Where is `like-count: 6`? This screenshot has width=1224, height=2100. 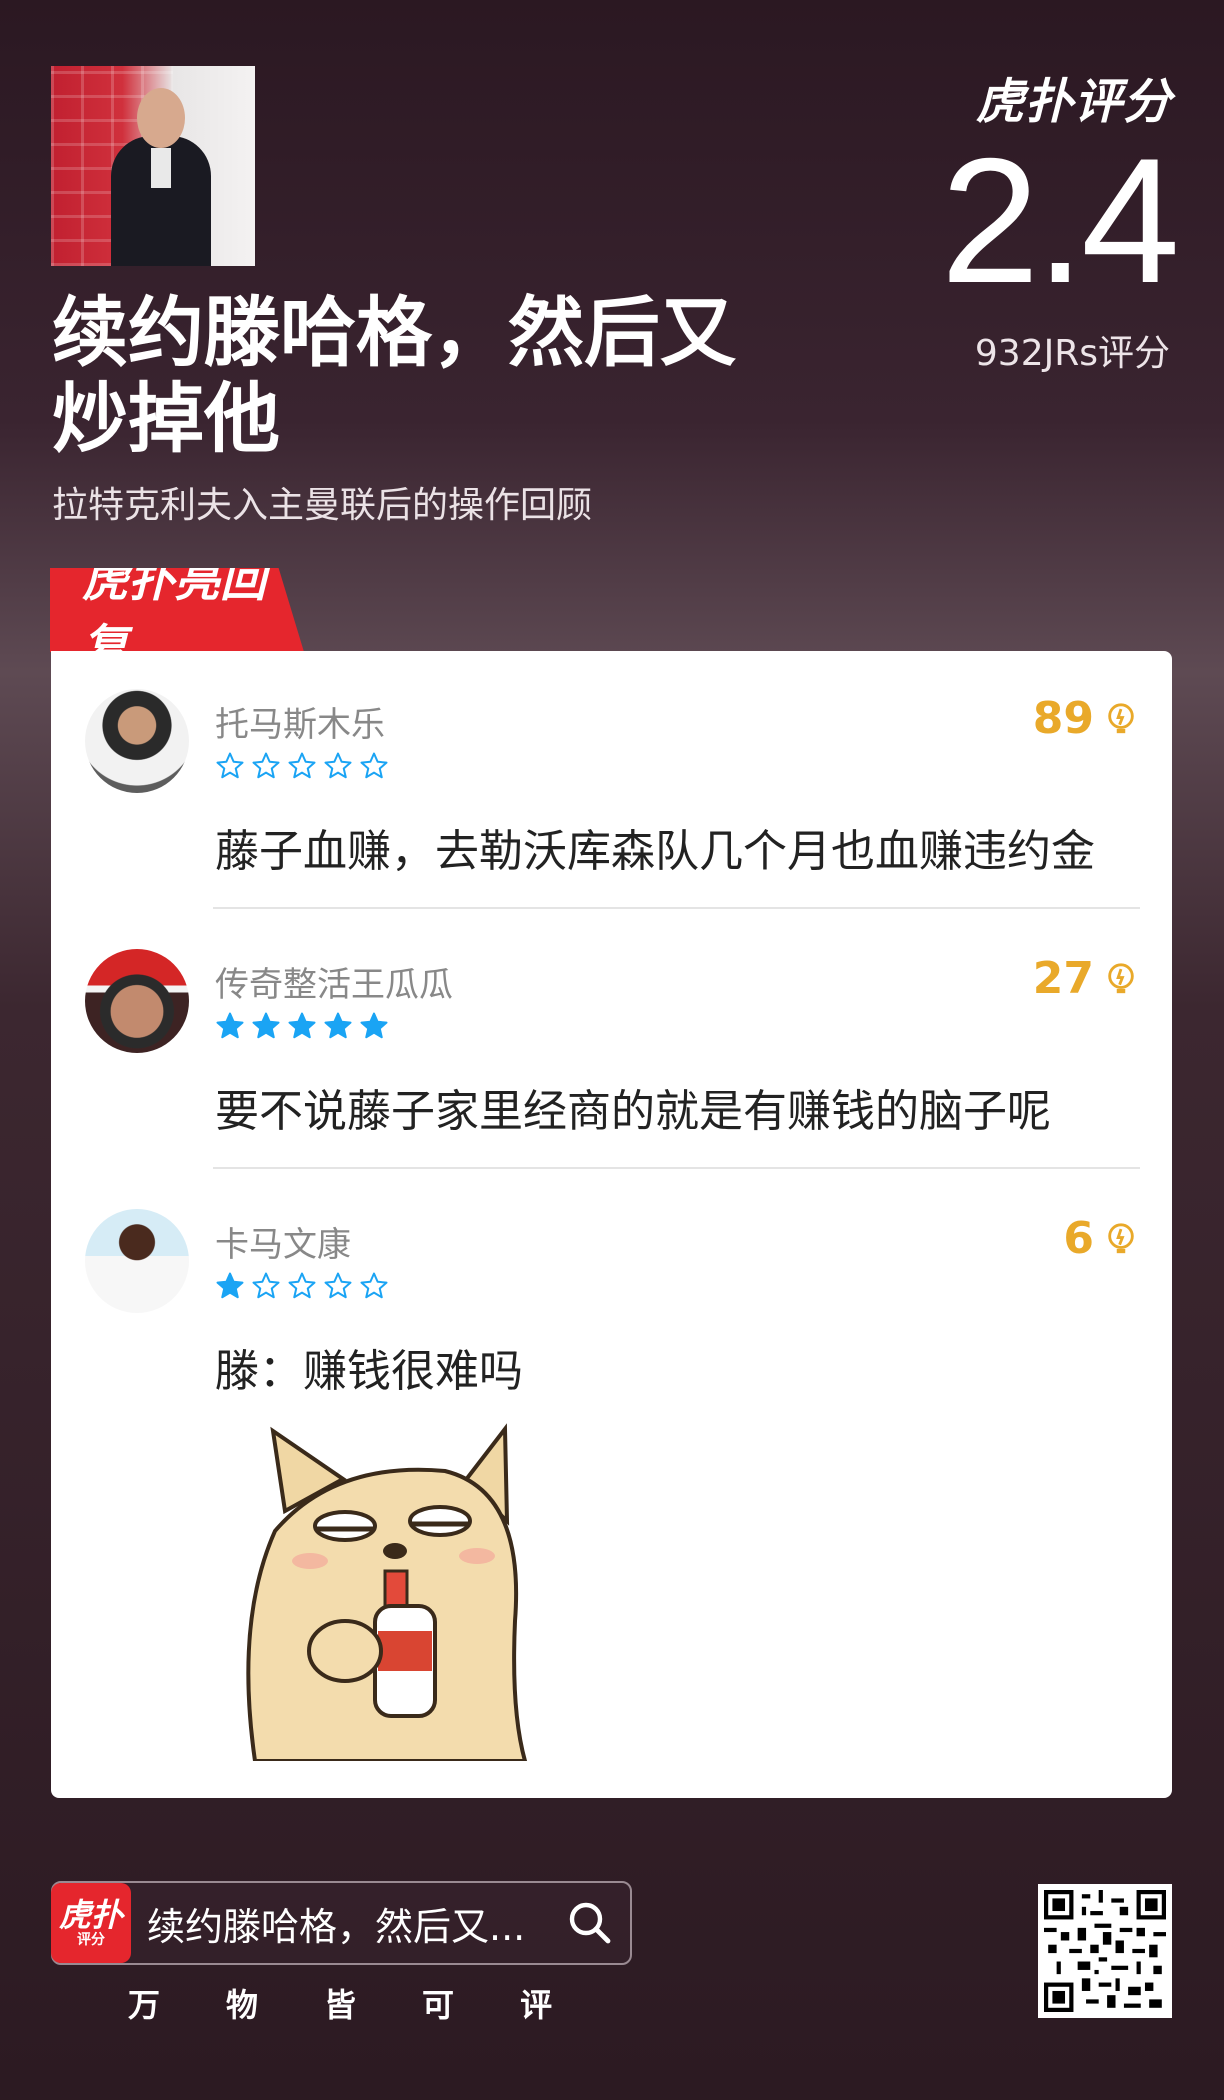
like-count: 6 is located at coordinates (1100, 1238).